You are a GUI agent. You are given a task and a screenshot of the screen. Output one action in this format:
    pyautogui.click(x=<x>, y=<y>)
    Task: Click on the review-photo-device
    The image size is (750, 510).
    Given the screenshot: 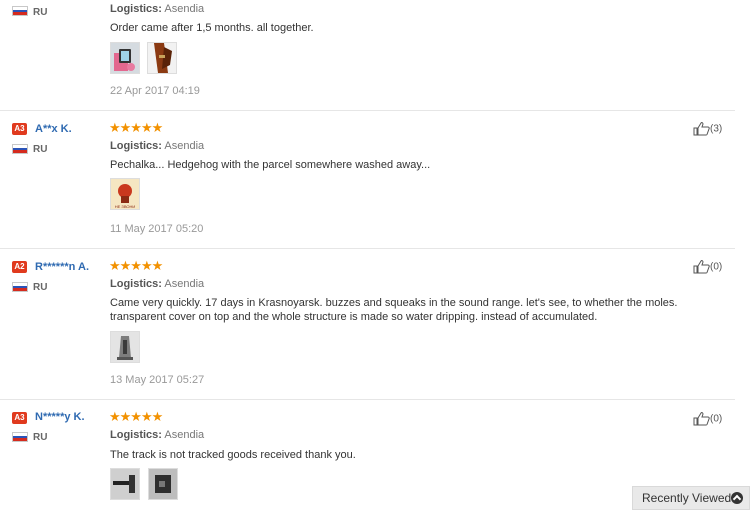 What is the action you would take?
    pyautogui.click(x=125, y=347)
    